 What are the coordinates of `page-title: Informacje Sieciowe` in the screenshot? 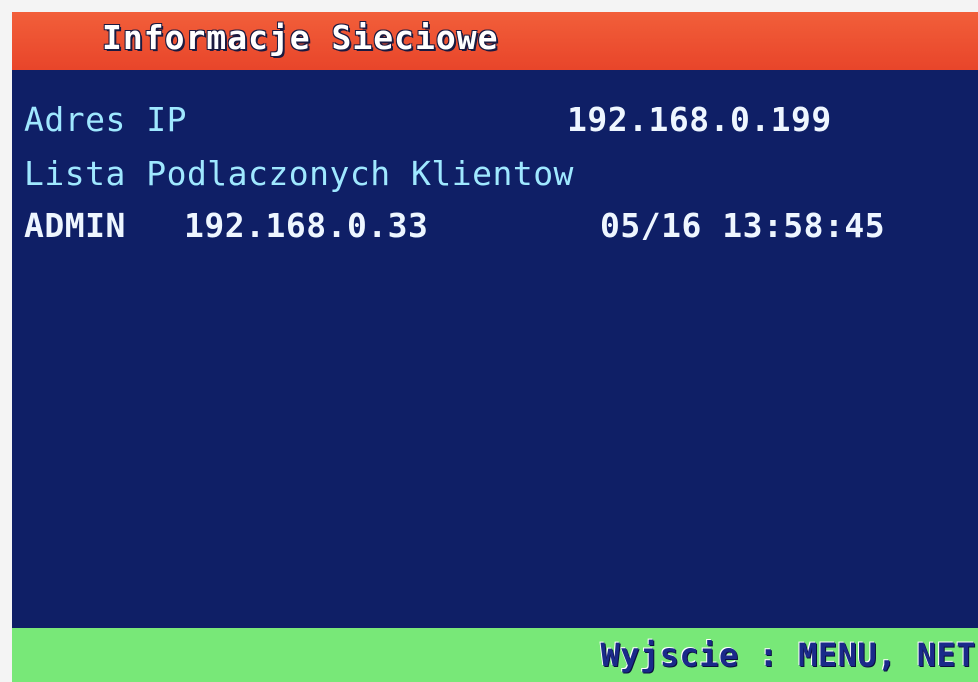 It's located at (300, 37).